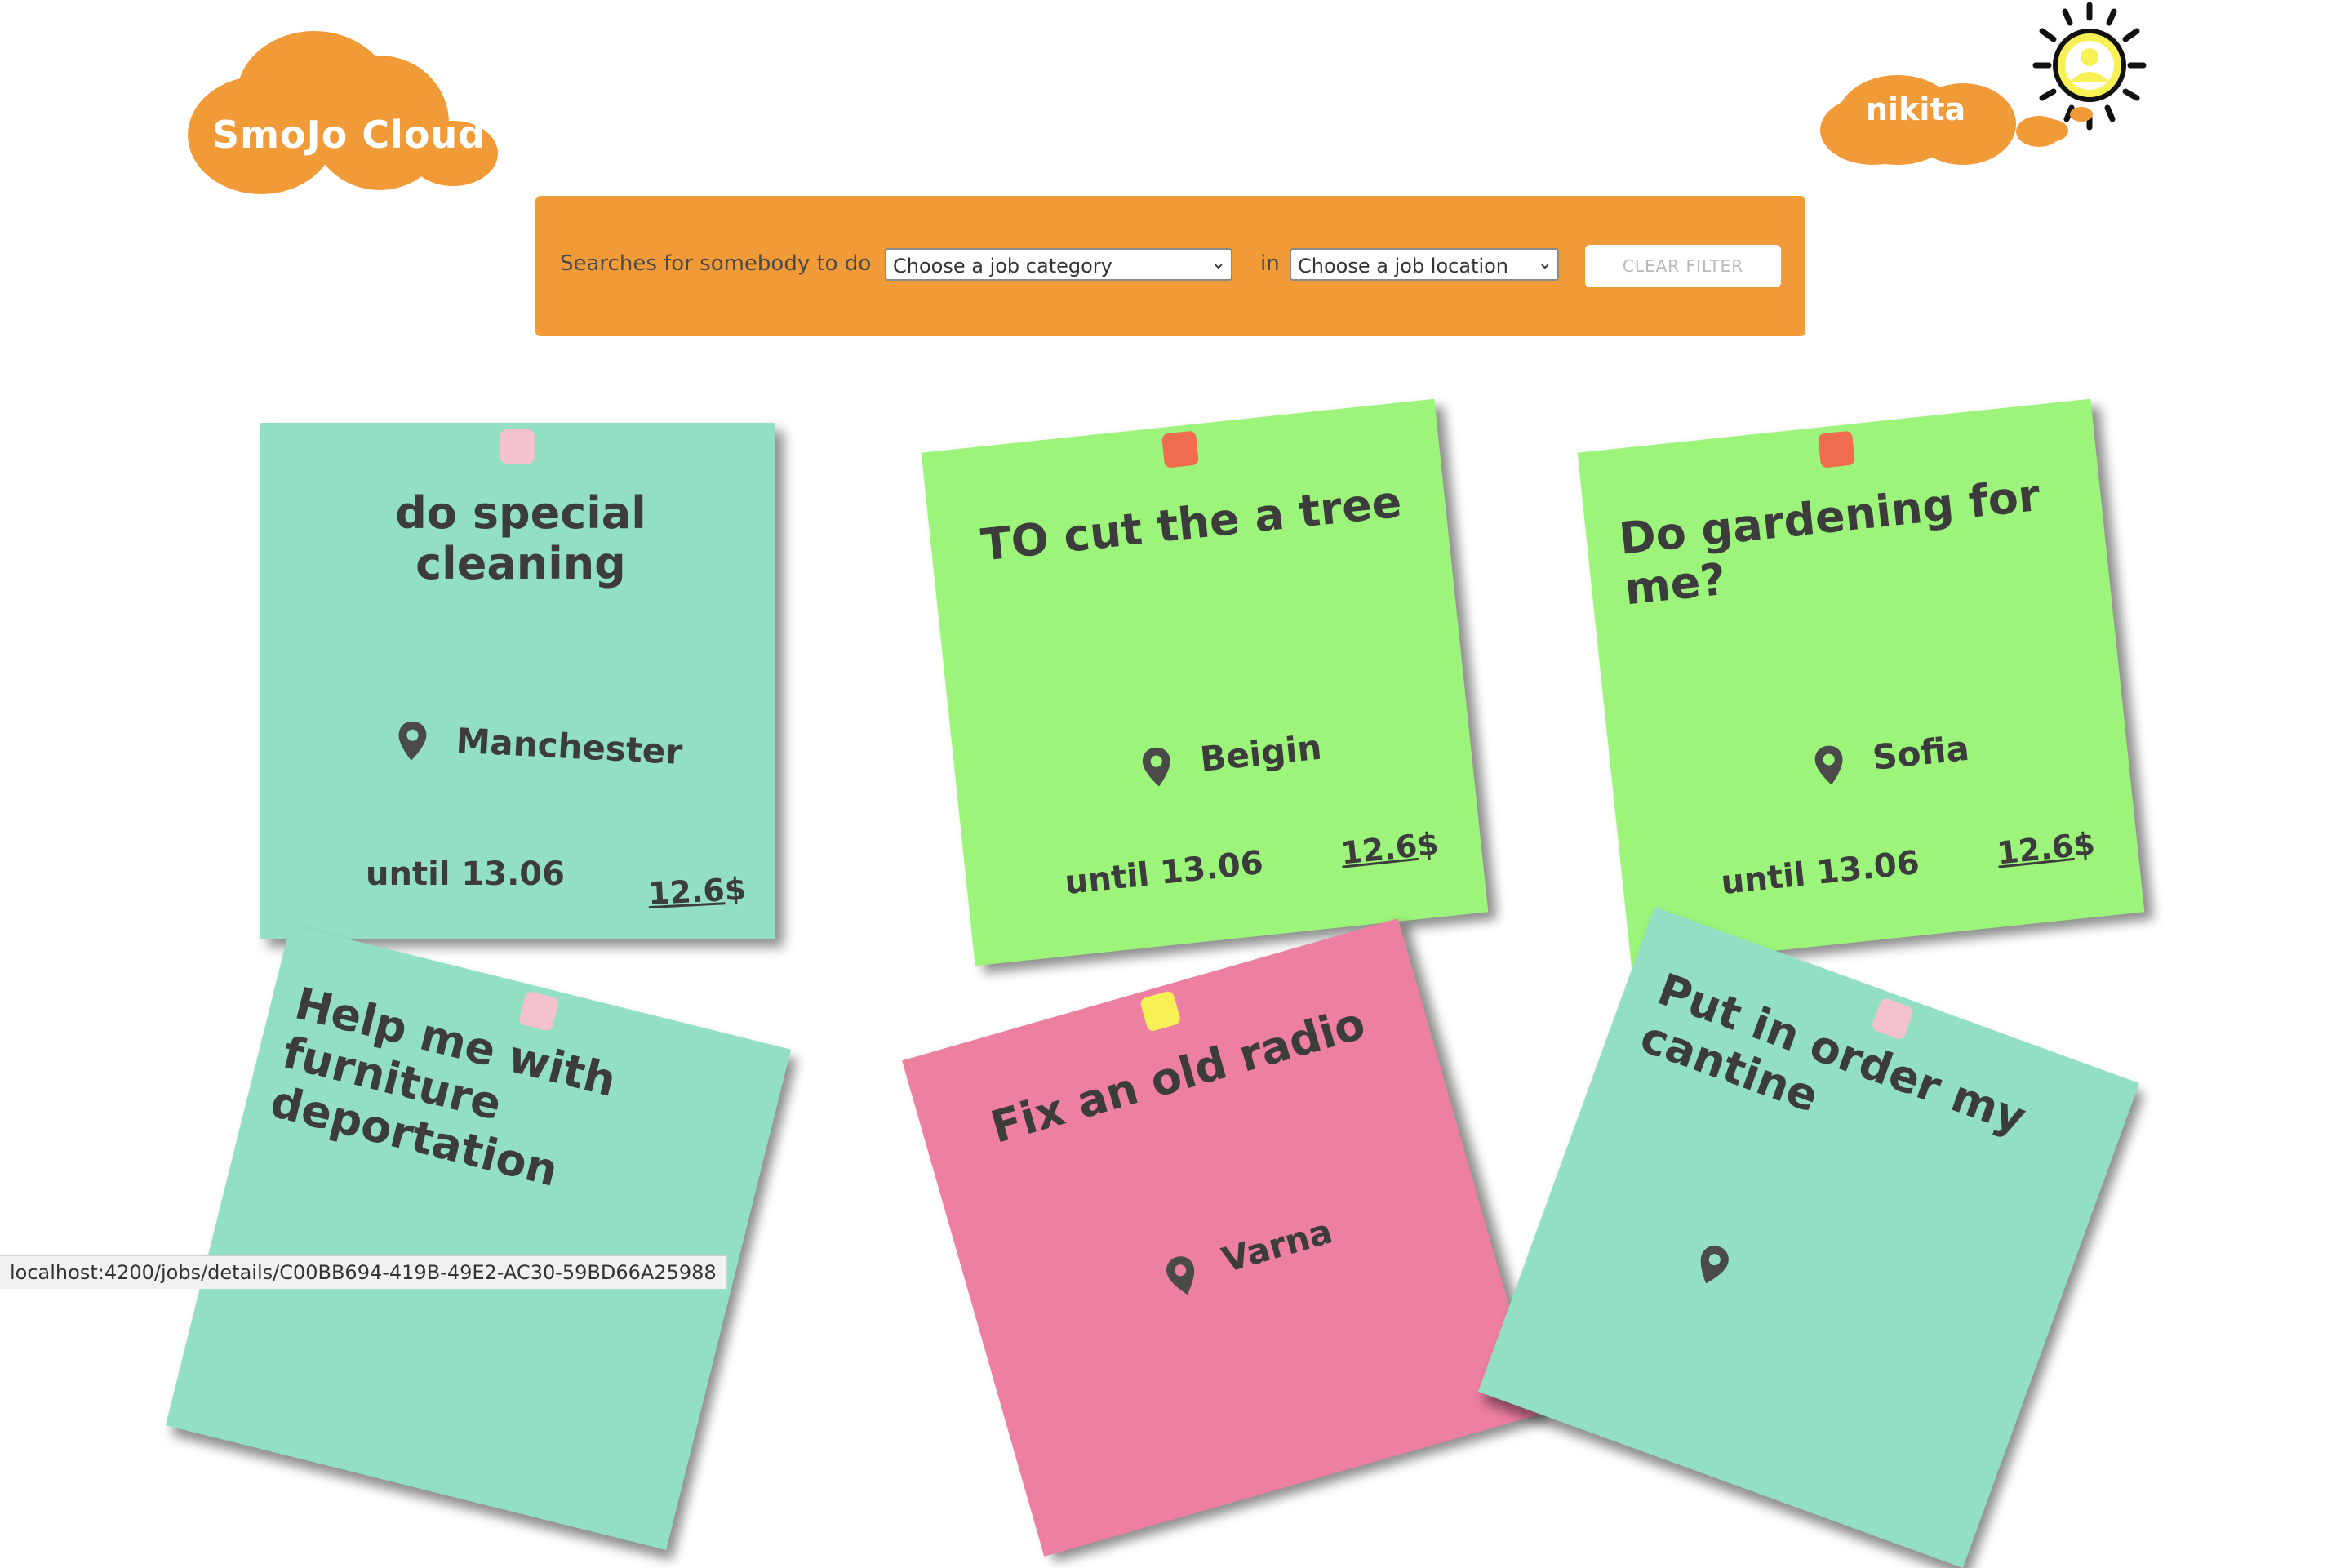 The image size is (2336, 1568). Describe the element at coordinates (1260, 753) in the screenshot. I see `job-location-text: Beigin` at that location.